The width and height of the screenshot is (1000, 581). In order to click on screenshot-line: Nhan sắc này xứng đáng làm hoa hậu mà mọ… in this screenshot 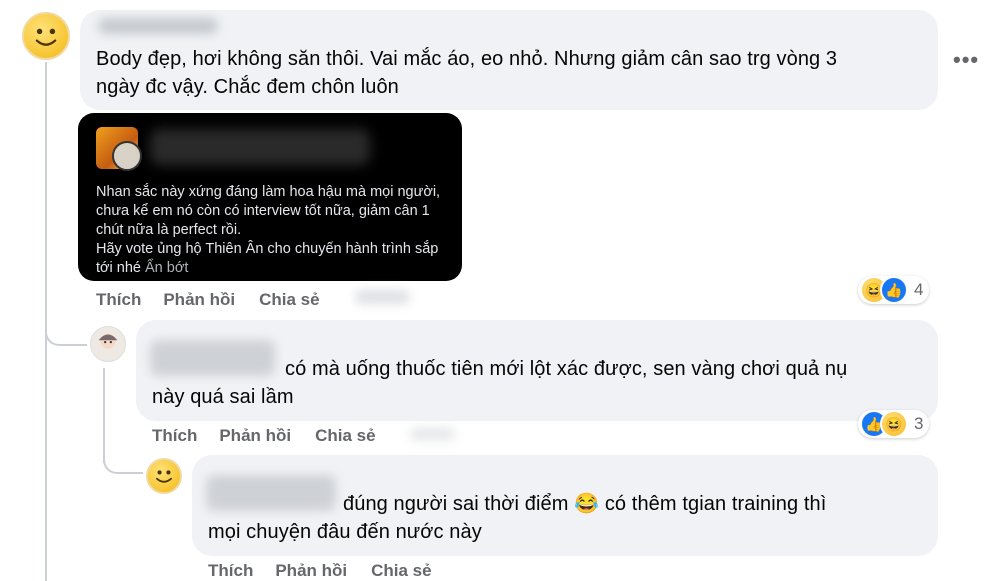, I will do `click(268, 192)`.